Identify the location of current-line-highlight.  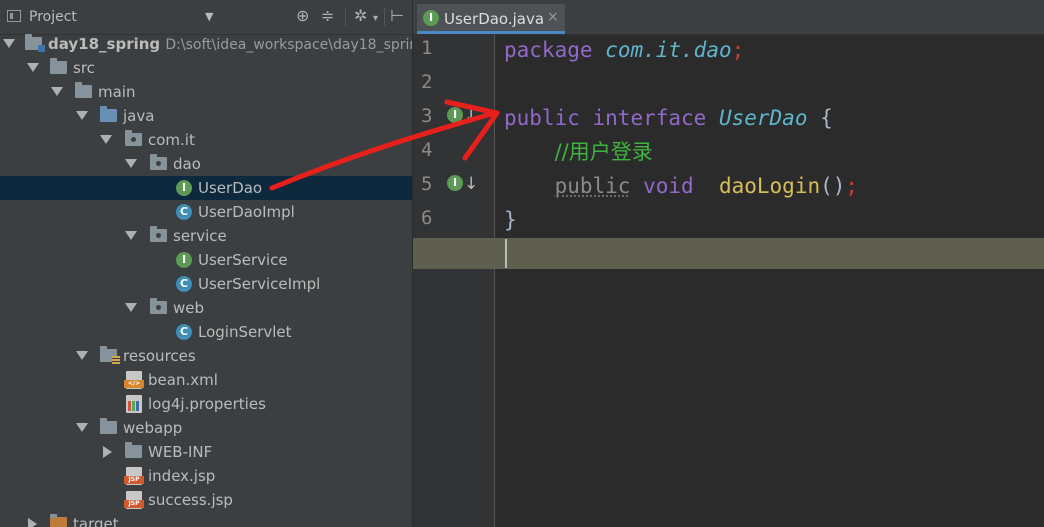
(728, 253).